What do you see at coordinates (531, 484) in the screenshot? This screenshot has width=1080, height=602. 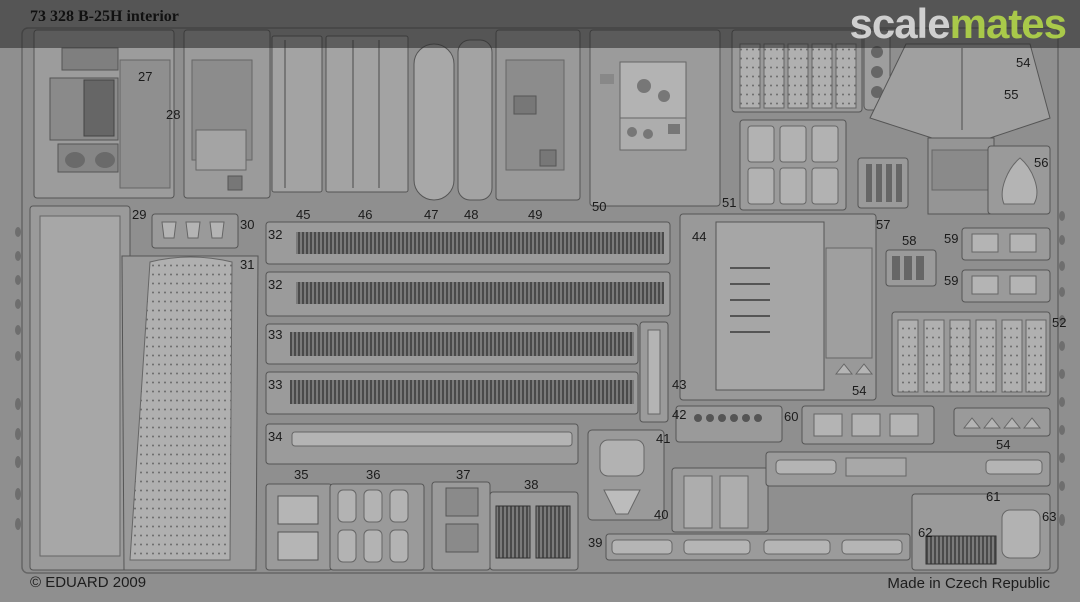 I see `part-label: 38` at bounding box center [531, 484].